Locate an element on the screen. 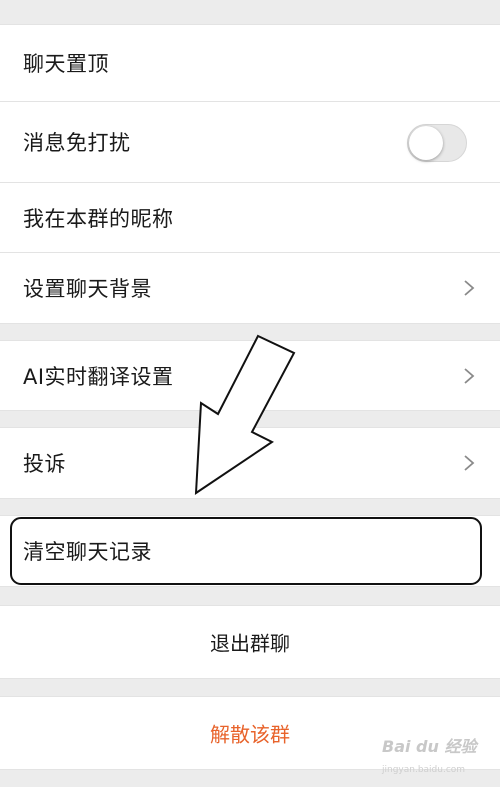 The height and width of the screenshot is (787, 500). baidu-watermark: Bai du 经验 is located at coordinates (429, 746).